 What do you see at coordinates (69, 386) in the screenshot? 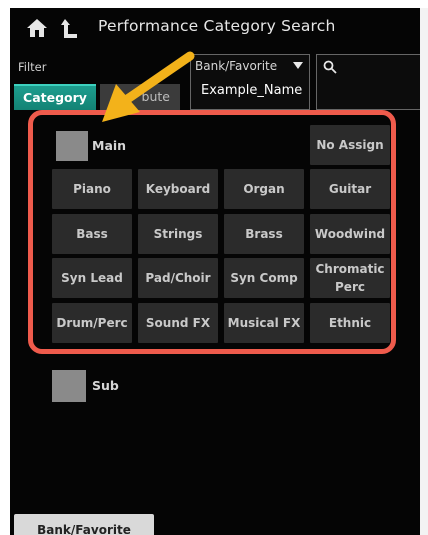
I see `sub-category-checkbox` at bounding box center [69, 386].